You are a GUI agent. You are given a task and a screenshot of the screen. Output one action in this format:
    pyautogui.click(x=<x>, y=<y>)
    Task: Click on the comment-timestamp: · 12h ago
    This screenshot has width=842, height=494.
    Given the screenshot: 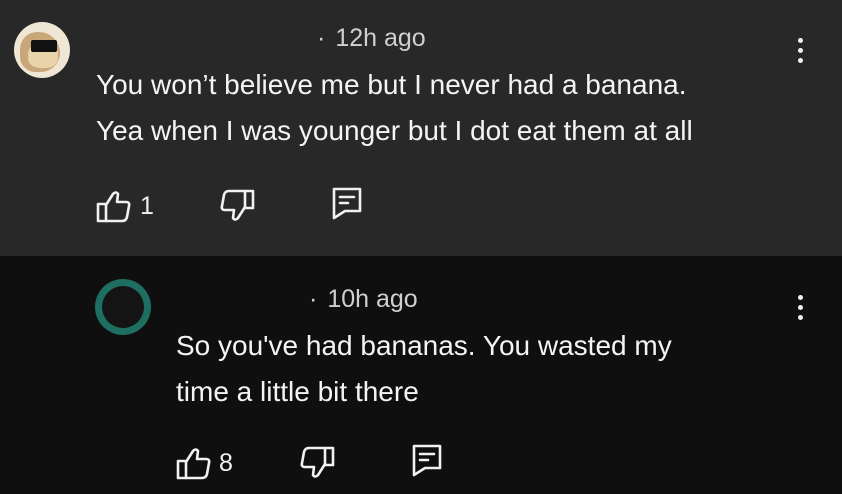 What is the action you would take?
    pyautogui.click(x=371, y=38)
    